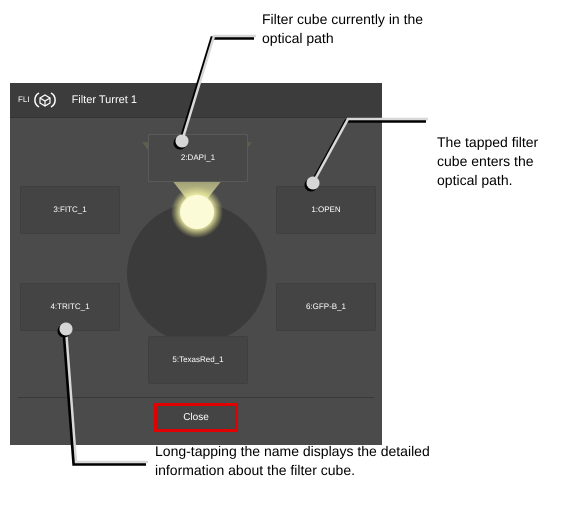  Describe the element at coordinates (326, 210) in the screenshot. I see `filter-cube-button: 1:OPEN` at that location.